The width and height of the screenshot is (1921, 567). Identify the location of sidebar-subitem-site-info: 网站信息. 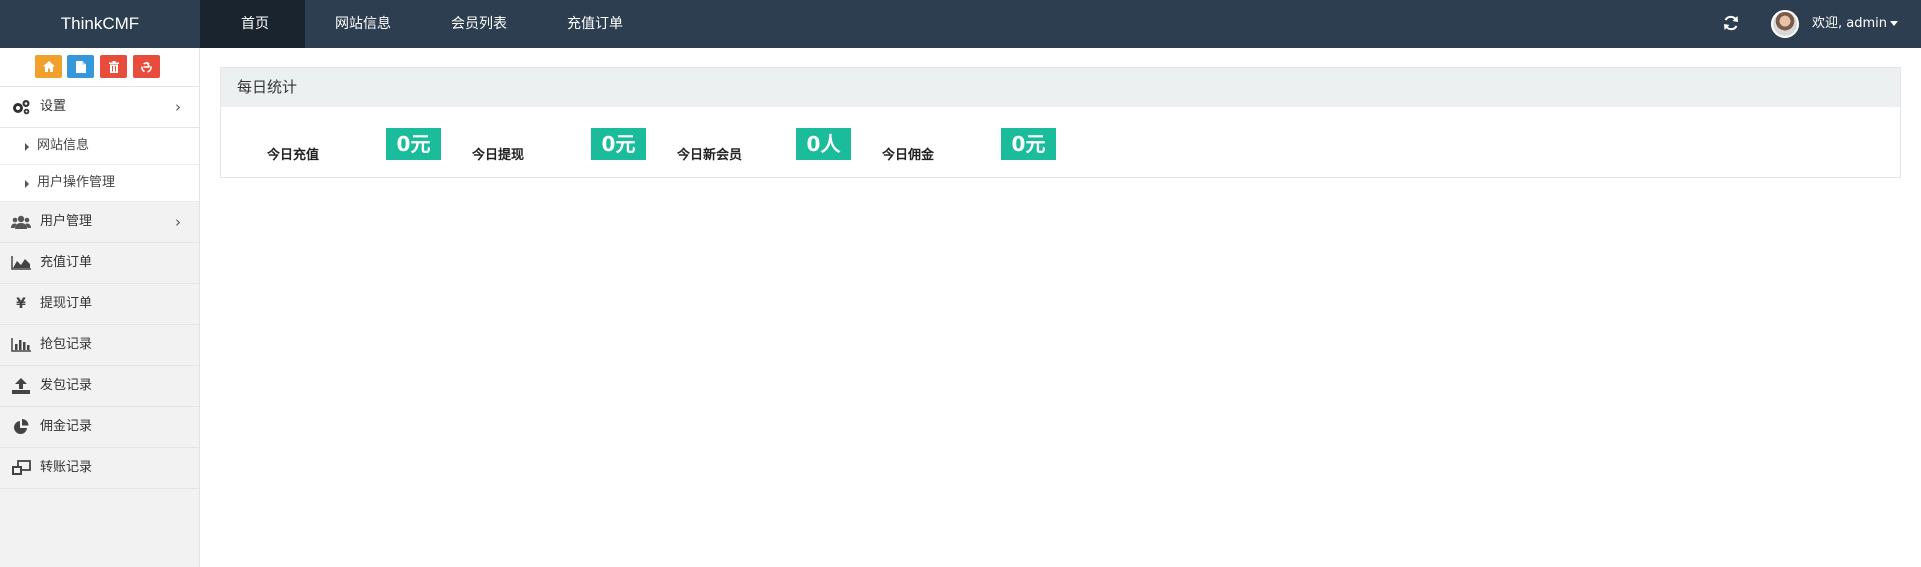
(99, 146).